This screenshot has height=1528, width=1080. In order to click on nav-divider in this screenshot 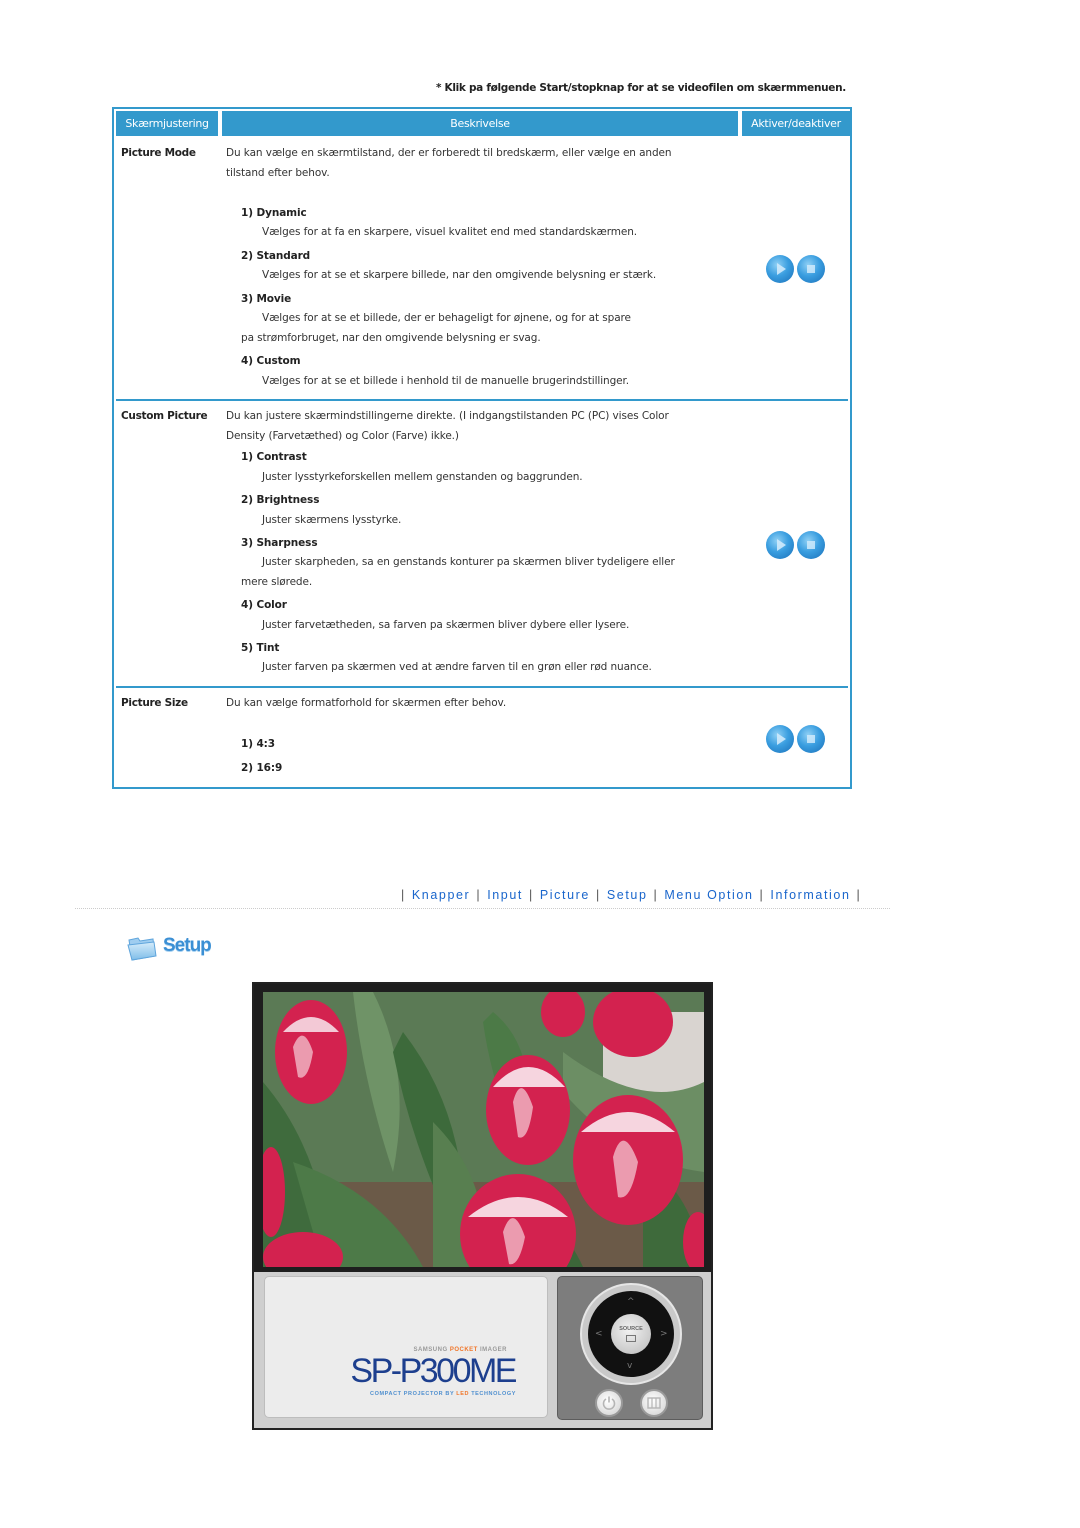, I will do `click(482, 908)`.